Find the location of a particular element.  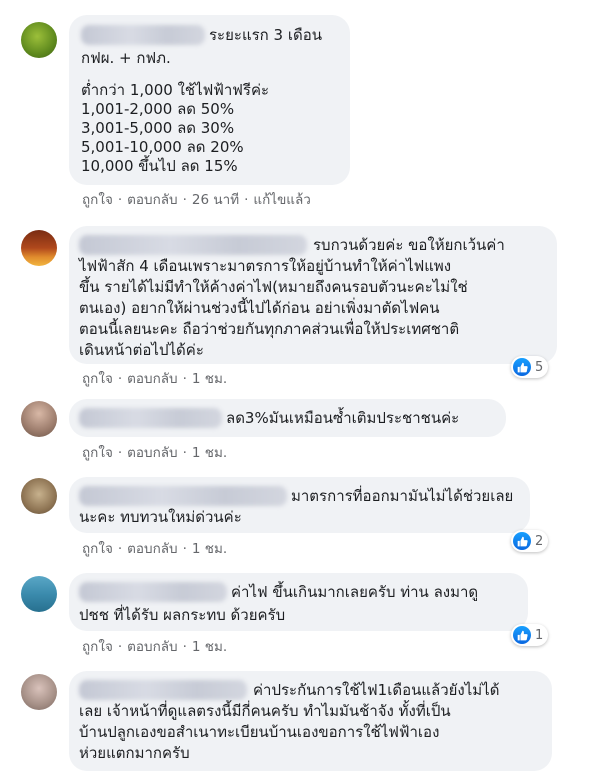

comment-text: ค่าไฟ ขึ้นเกินมากเลยครับ ท่าน ลงมาดู is located at coordinates (355, 592).